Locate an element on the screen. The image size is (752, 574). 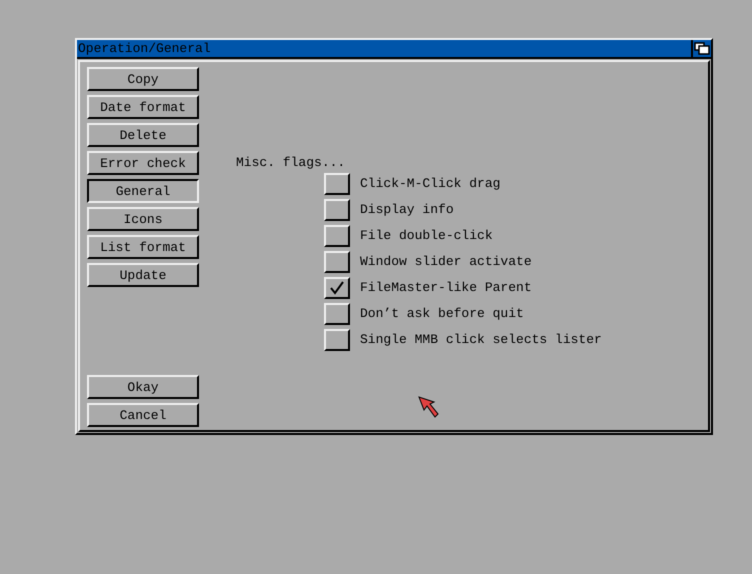
depth-gadget-icon is located at coordinates (701, 48).